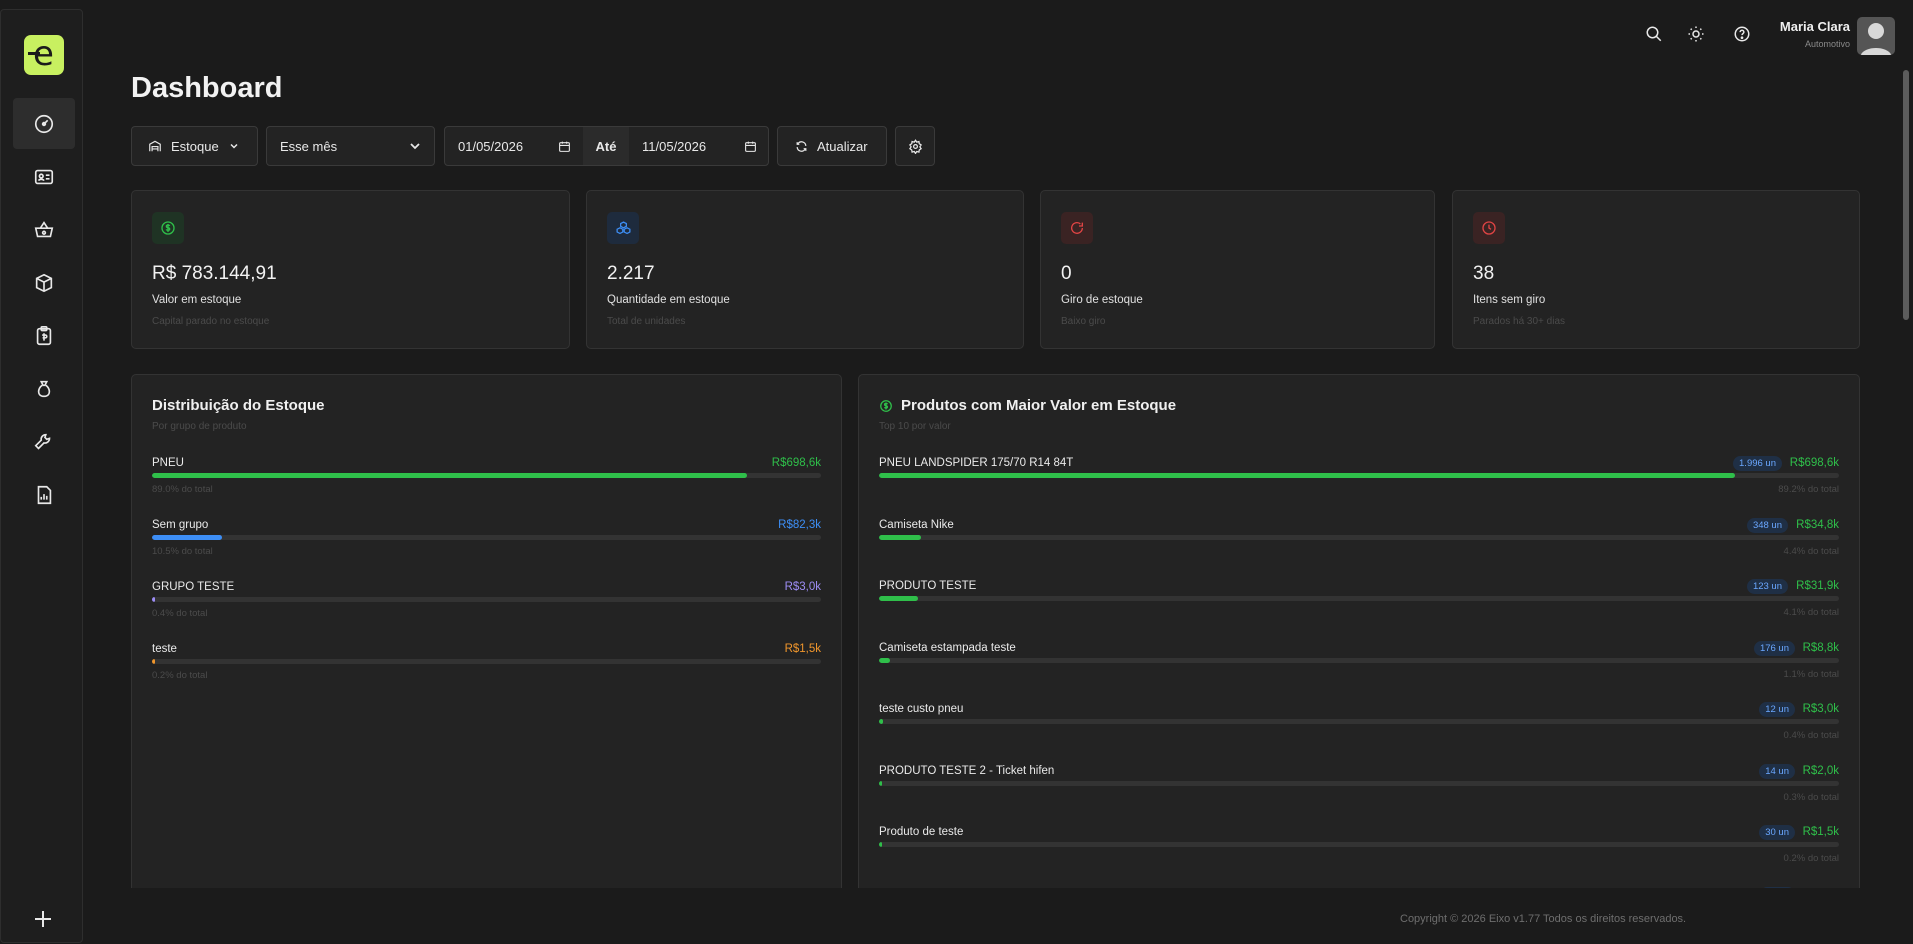 This screenshot has height=944, width=1913. I want to click on group-name: PNEU, so click(168, 463).